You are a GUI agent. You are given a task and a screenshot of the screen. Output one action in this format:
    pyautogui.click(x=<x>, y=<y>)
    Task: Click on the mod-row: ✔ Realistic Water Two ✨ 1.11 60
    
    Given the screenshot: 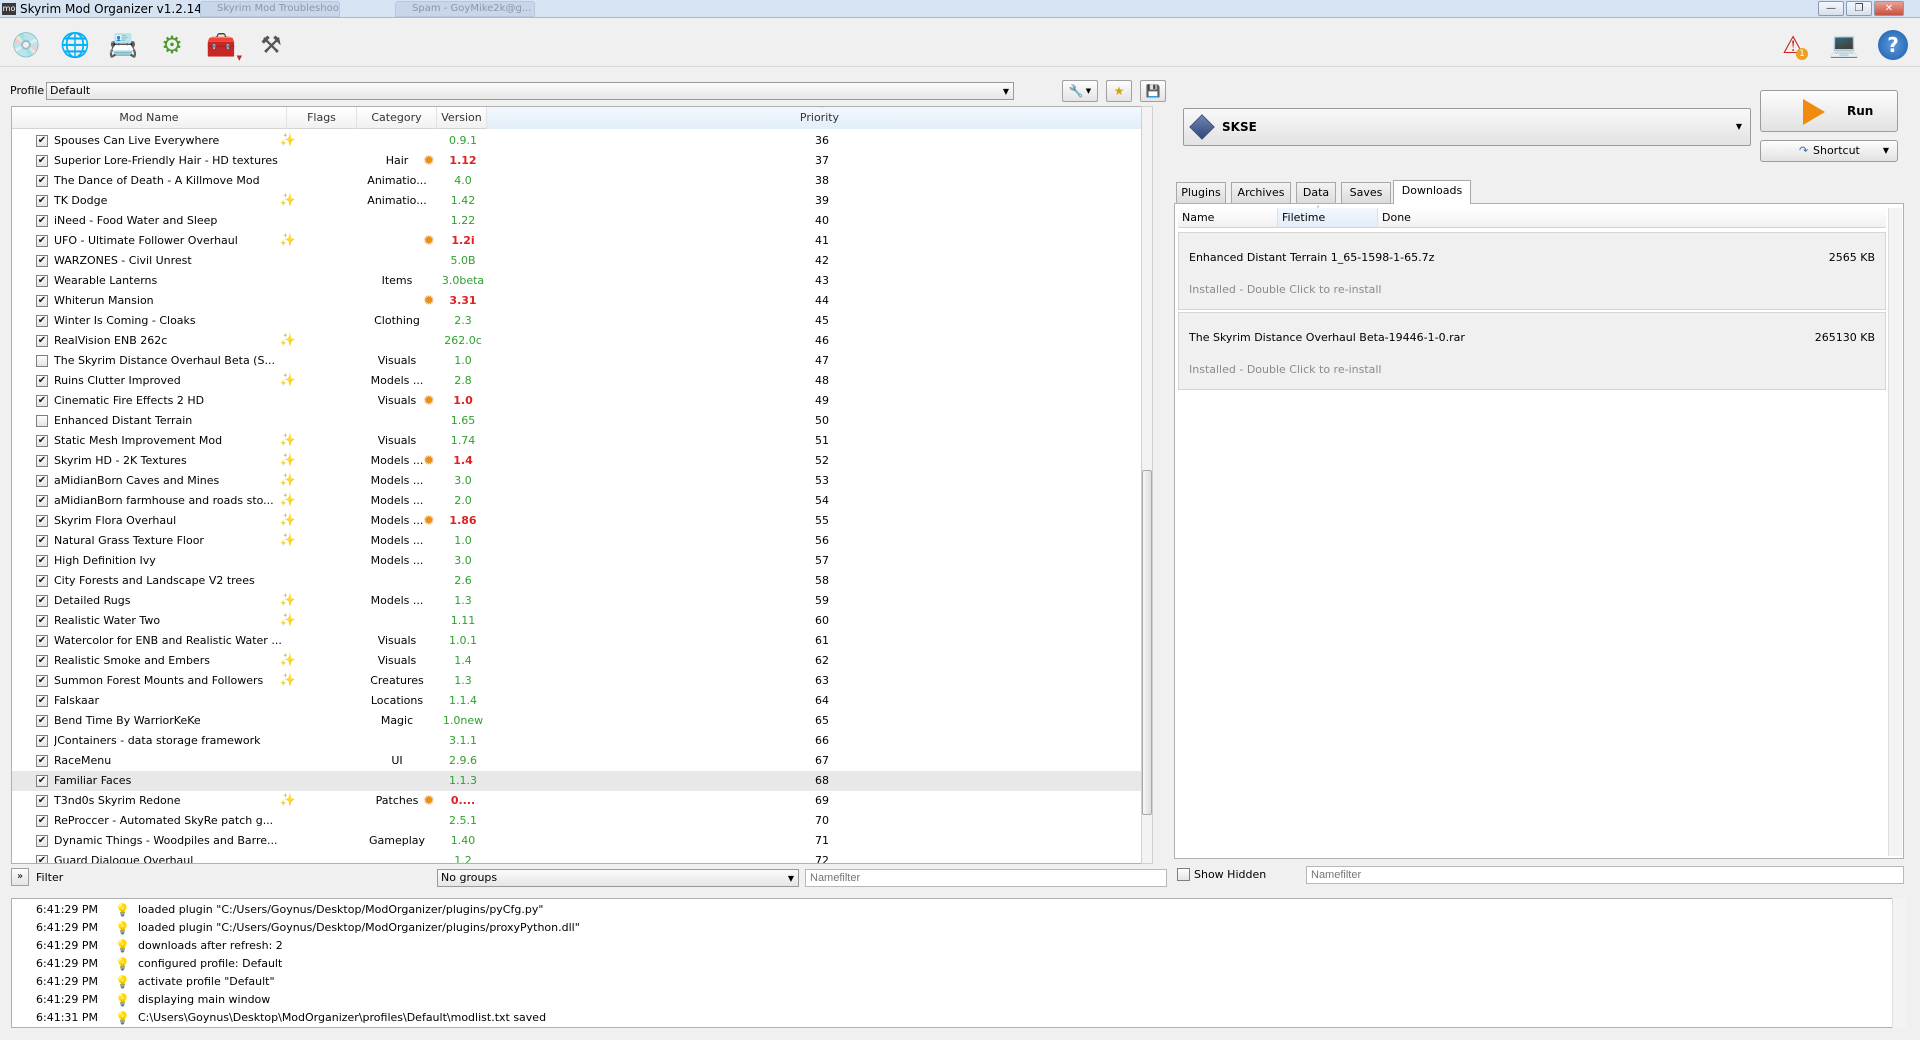 What is the action you would take?
    pyautogui.click(x=581, y=621)
    